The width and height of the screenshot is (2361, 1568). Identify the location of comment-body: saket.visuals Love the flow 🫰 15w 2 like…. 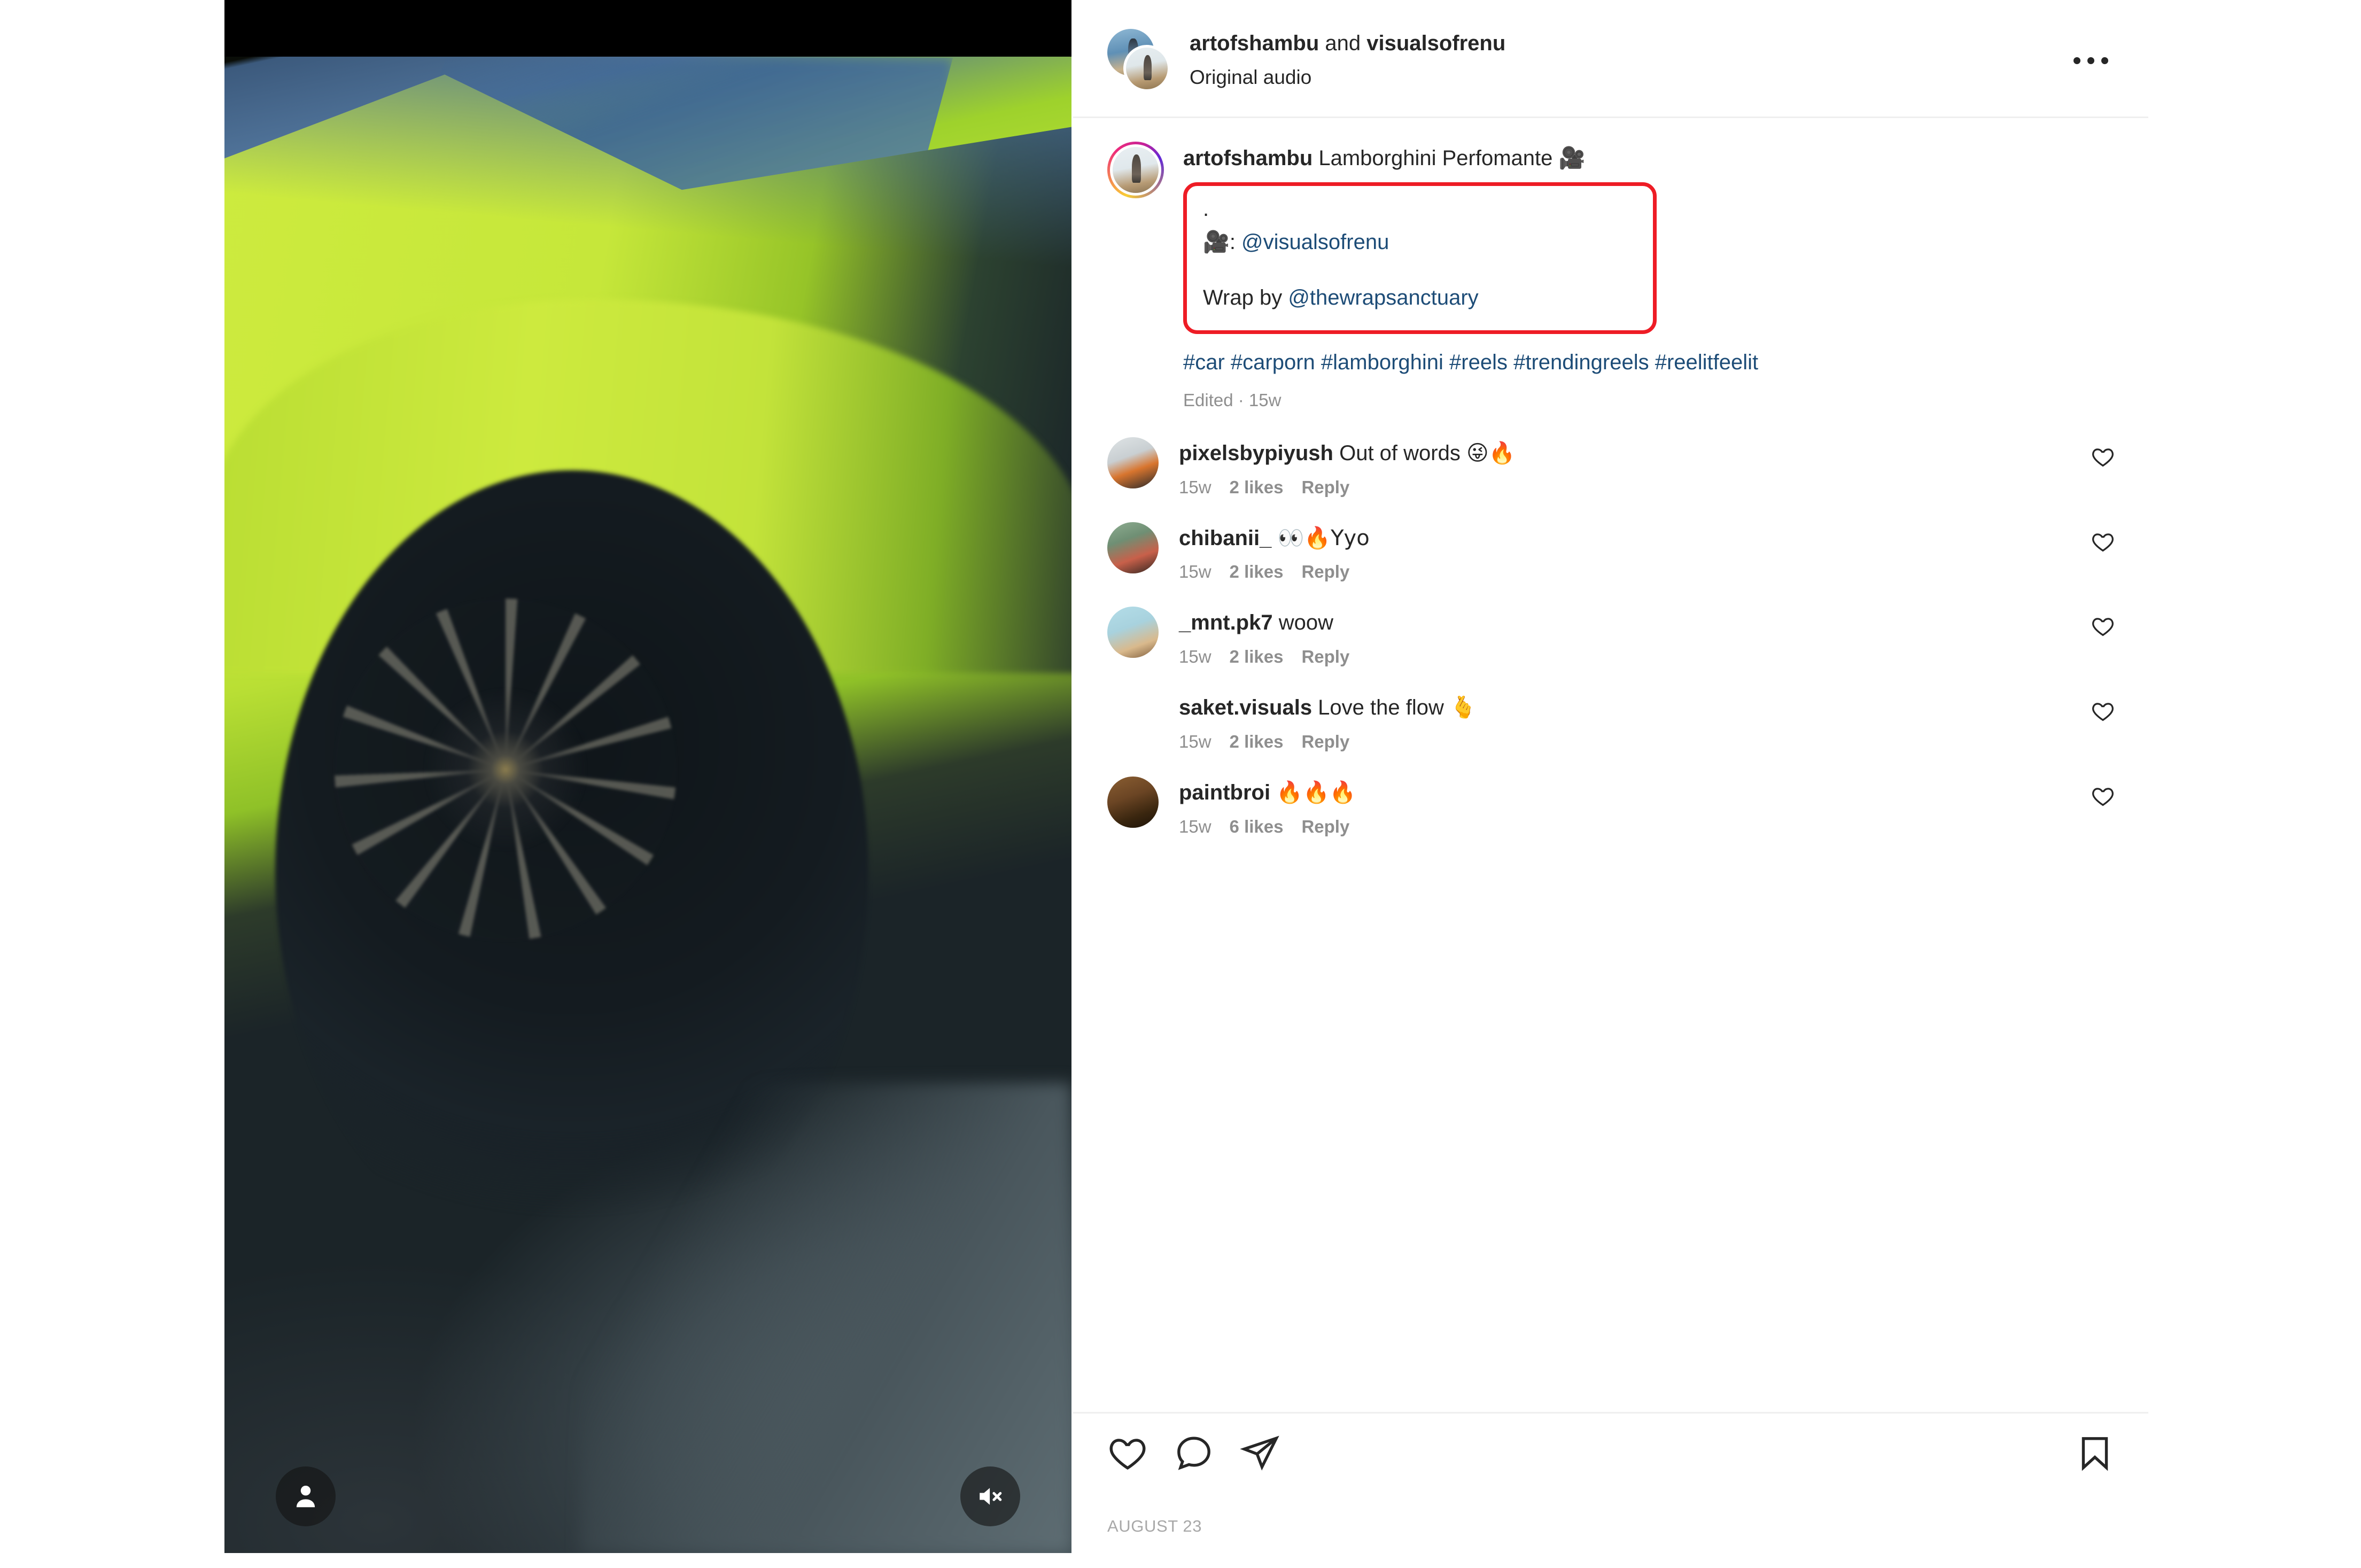
(1635, 722).